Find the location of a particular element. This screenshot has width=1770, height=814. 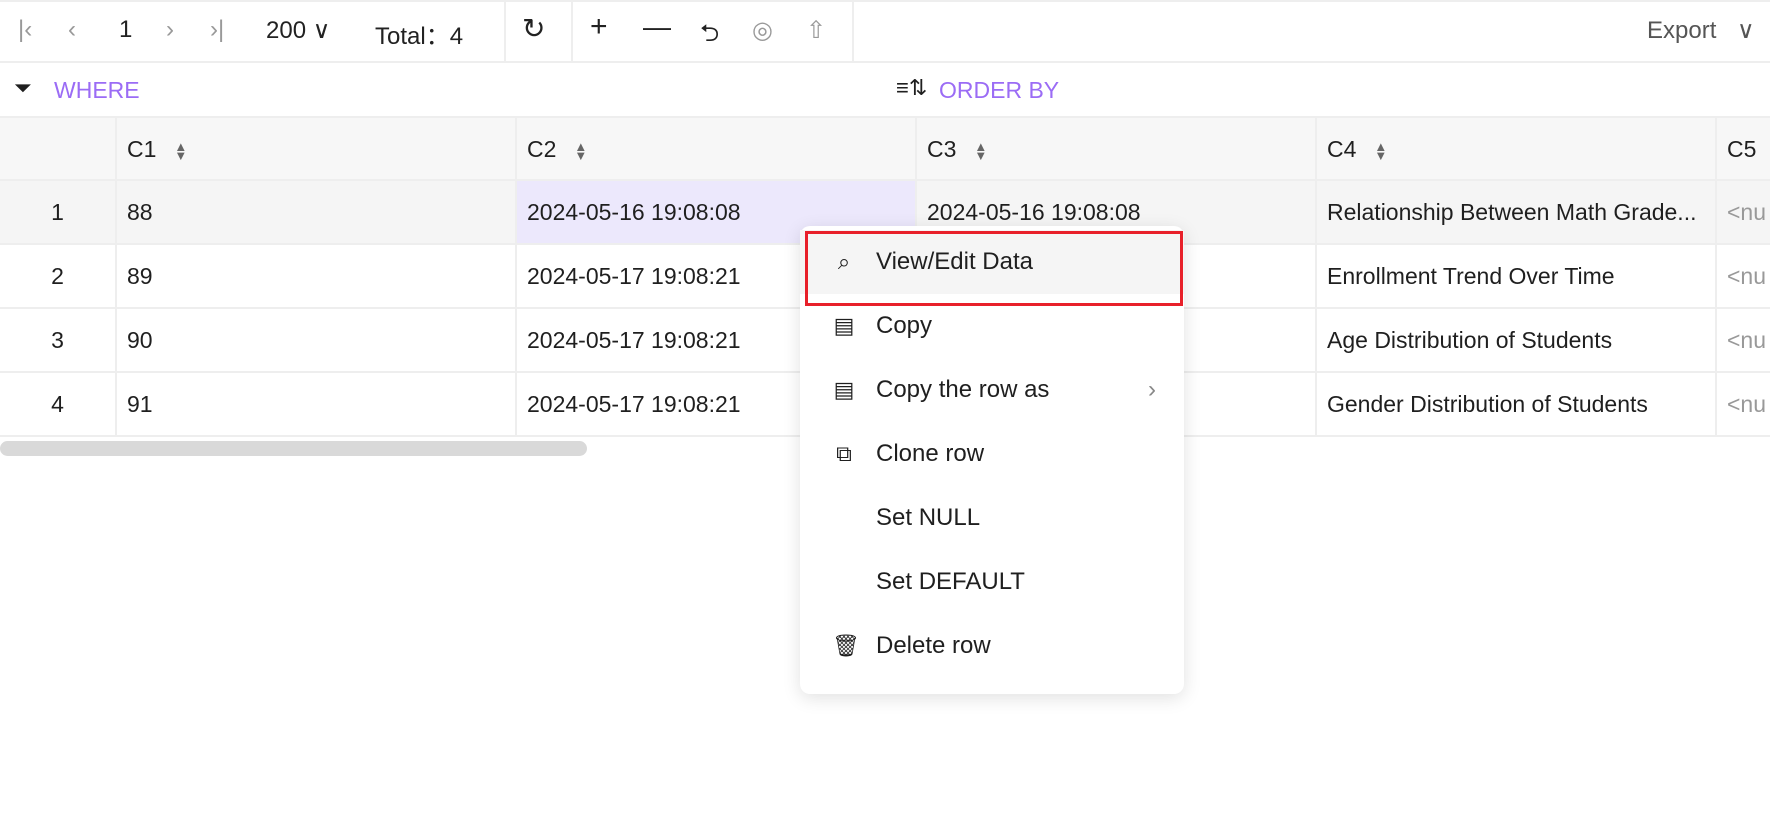

table-cell: 88 is located at coordinates (317, 213).